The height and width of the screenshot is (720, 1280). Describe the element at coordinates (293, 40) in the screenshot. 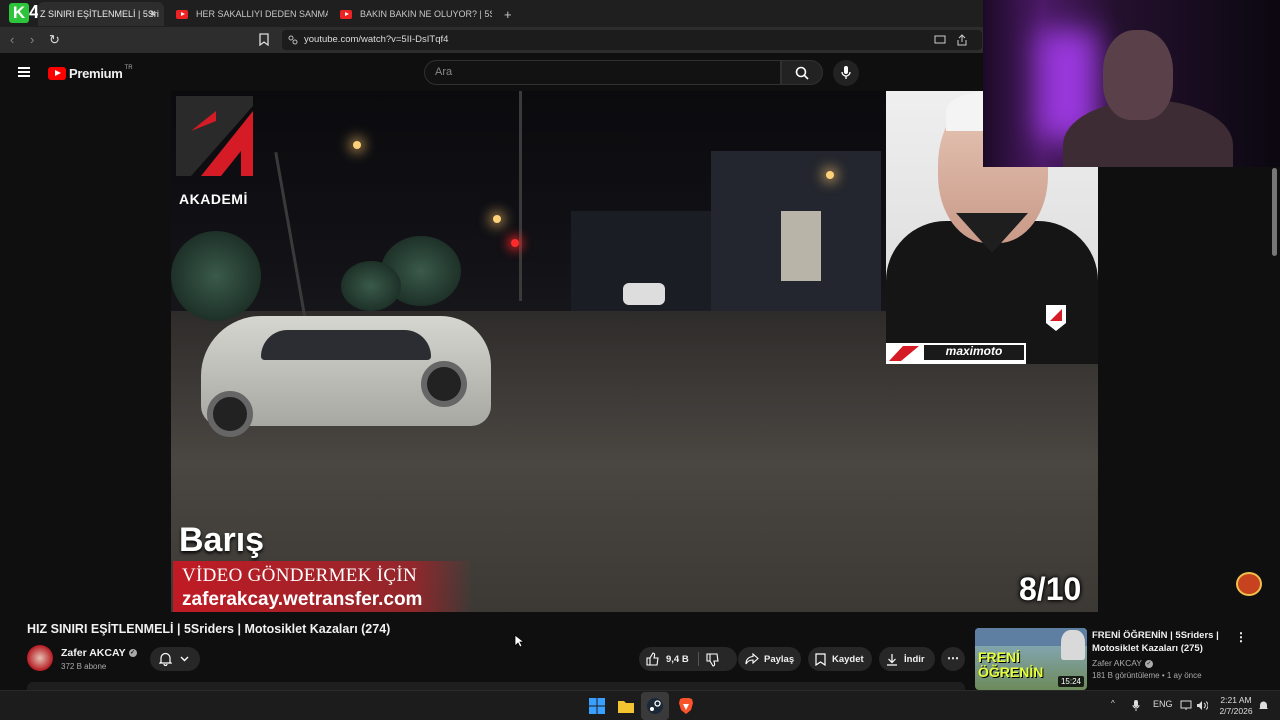

I see `site-info-icon` at that location.